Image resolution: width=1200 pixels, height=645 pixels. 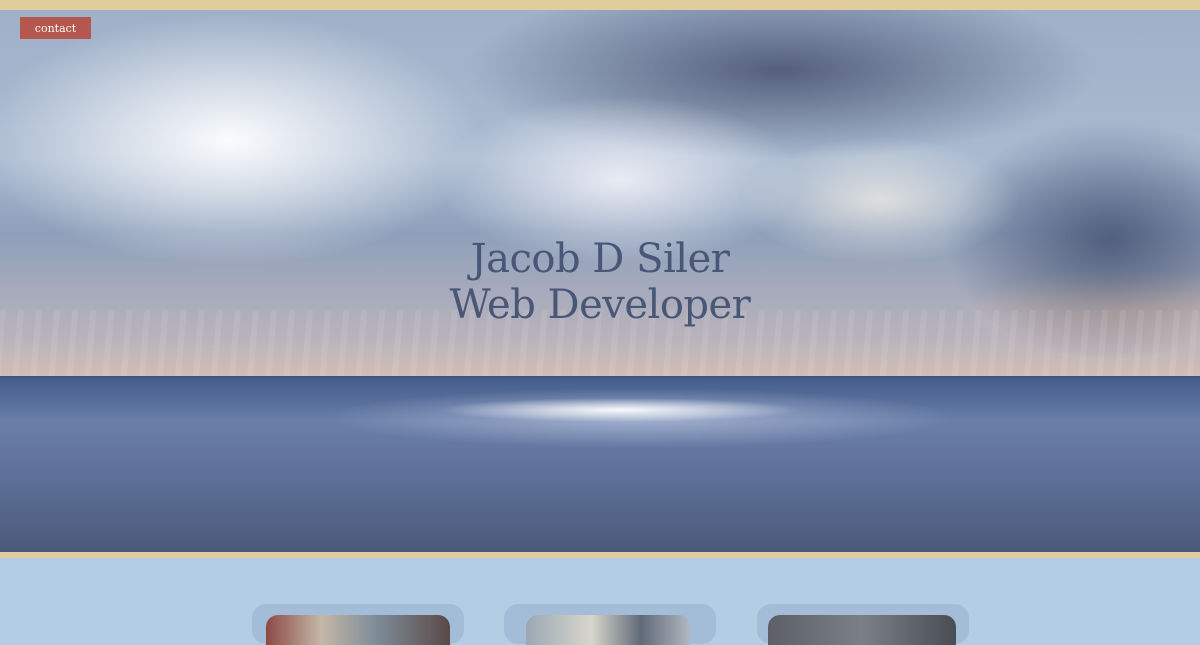 I want to click on contact-button: contact, so click(x=55, y=28).